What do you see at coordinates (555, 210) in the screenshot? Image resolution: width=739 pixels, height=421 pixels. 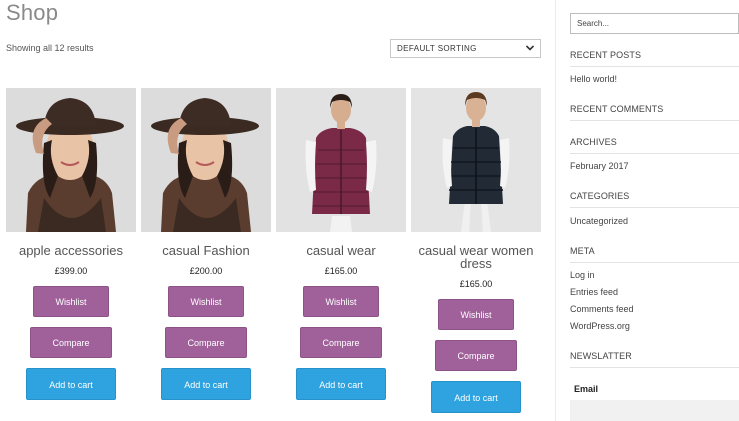 I see `sidebar-divider` at bounding box center [555, 210].